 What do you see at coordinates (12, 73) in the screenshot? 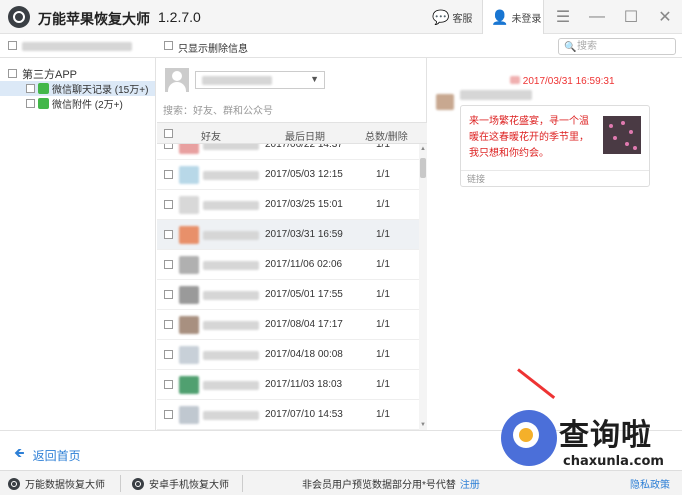
I see `tree-root-checkbox` at bounding box center [12, 73].